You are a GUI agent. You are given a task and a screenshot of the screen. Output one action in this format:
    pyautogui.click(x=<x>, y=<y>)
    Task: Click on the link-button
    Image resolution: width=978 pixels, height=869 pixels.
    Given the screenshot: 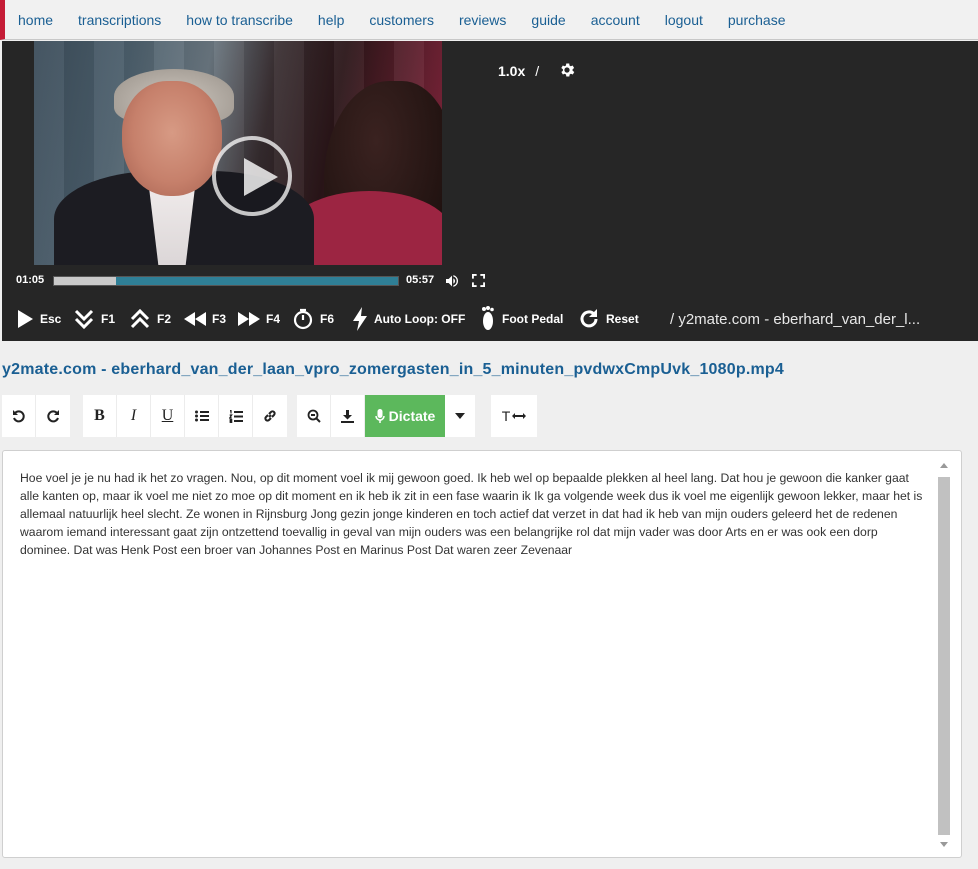 What is the action you would take?
    pyautogui.click(x=270, y=416)
    